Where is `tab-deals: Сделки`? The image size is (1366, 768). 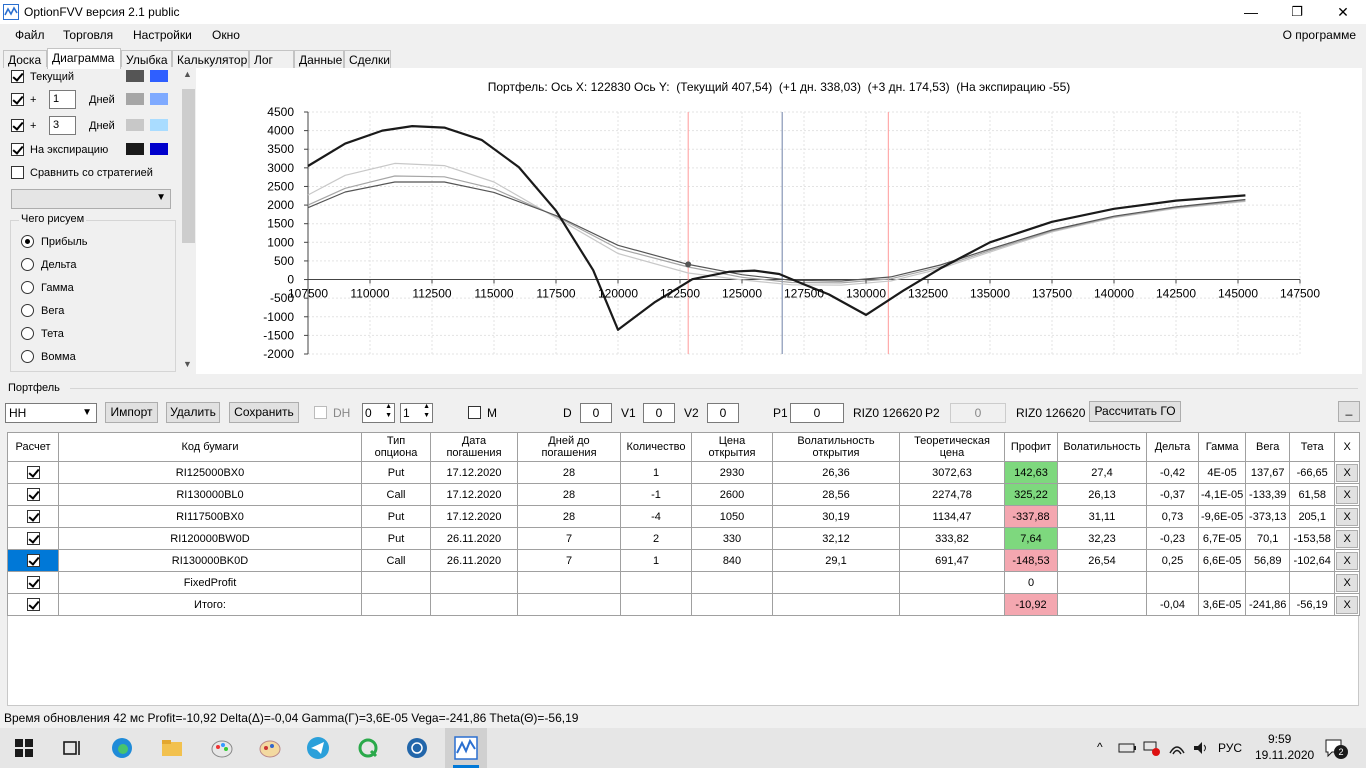
tab-deals: Сделки is located at coordinates (367, 59).